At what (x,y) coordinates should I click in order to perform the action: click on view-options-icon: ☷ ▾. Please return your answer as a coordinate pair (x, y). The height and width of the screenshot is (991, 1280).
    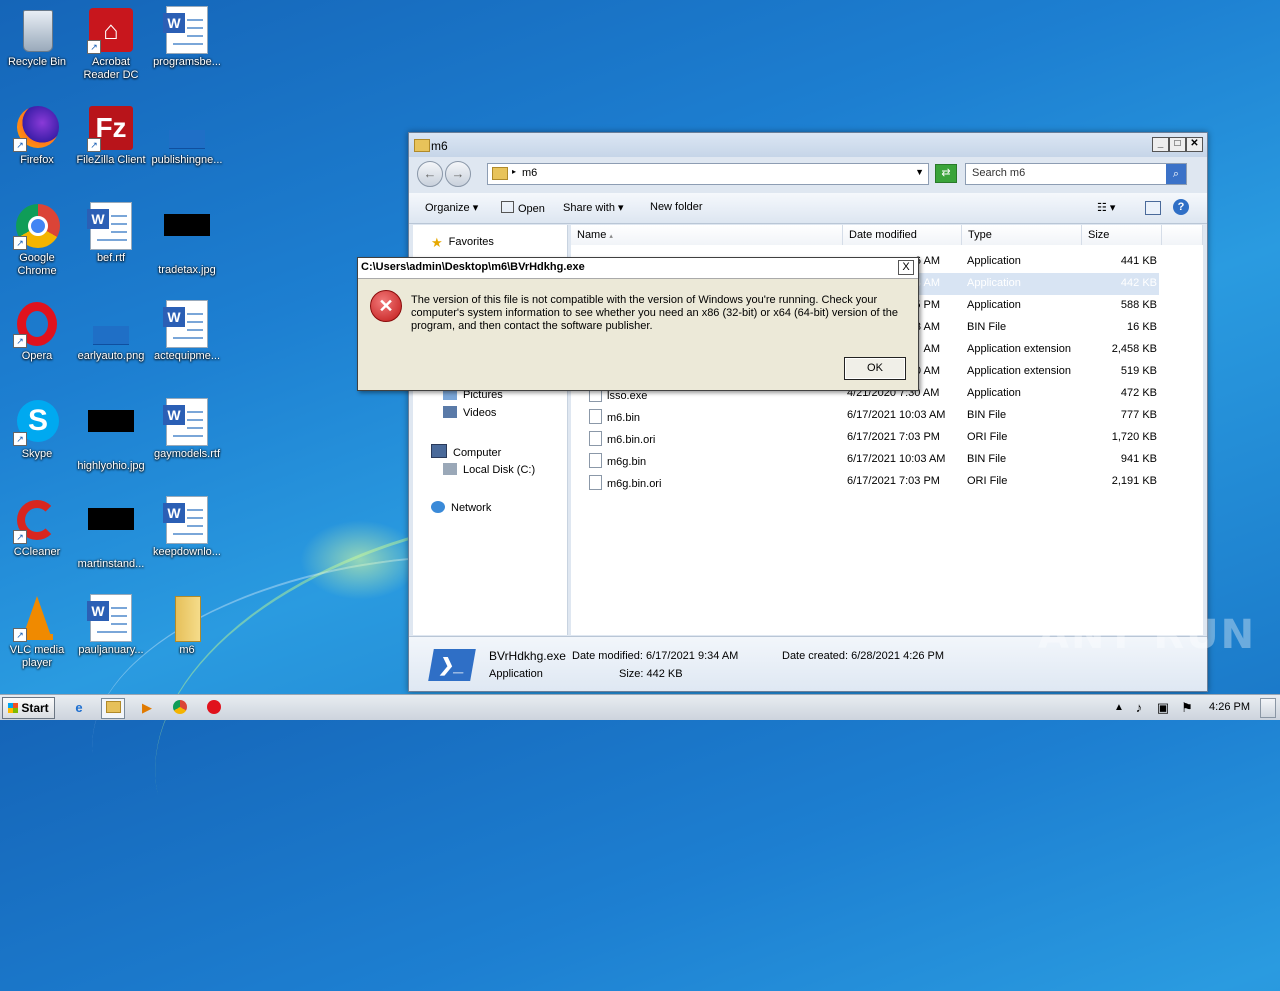
    Looking at the image, I should click on (1106, 207).